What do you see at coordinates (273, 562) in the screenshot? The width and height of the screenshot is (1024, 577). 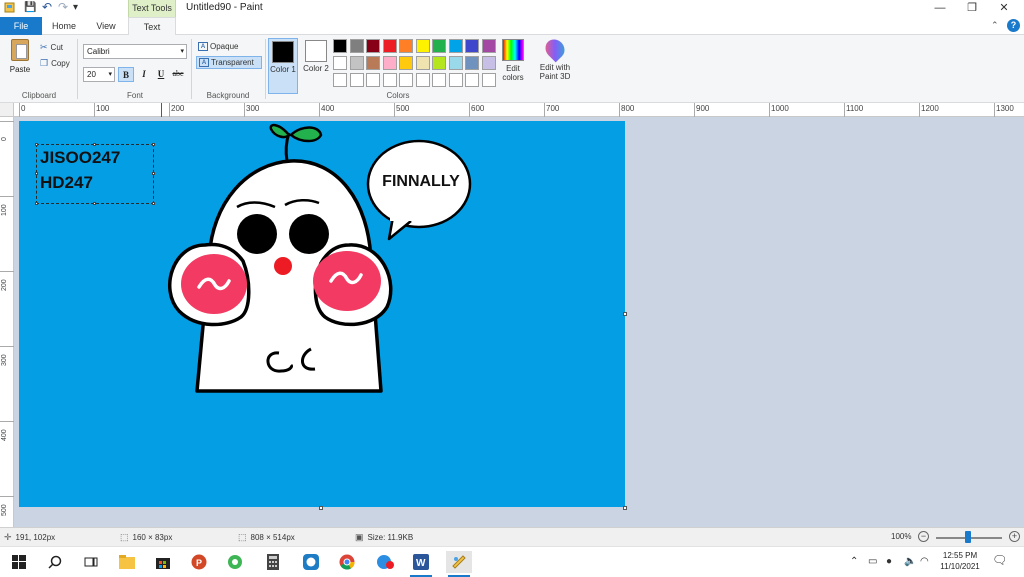 I see `calculator-app` at bounding box center [273, 562].